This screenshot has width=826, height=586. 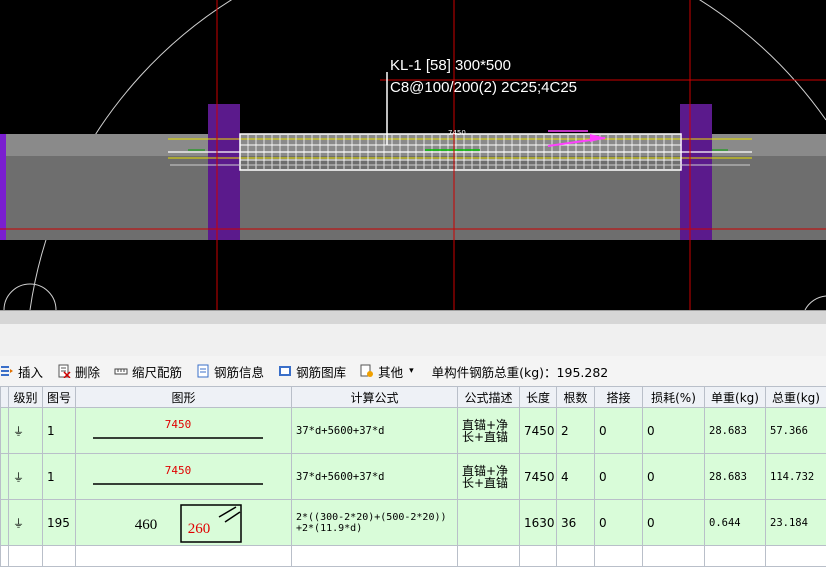 I want to click on delete-button: 删除, so click(x=78, y=371).